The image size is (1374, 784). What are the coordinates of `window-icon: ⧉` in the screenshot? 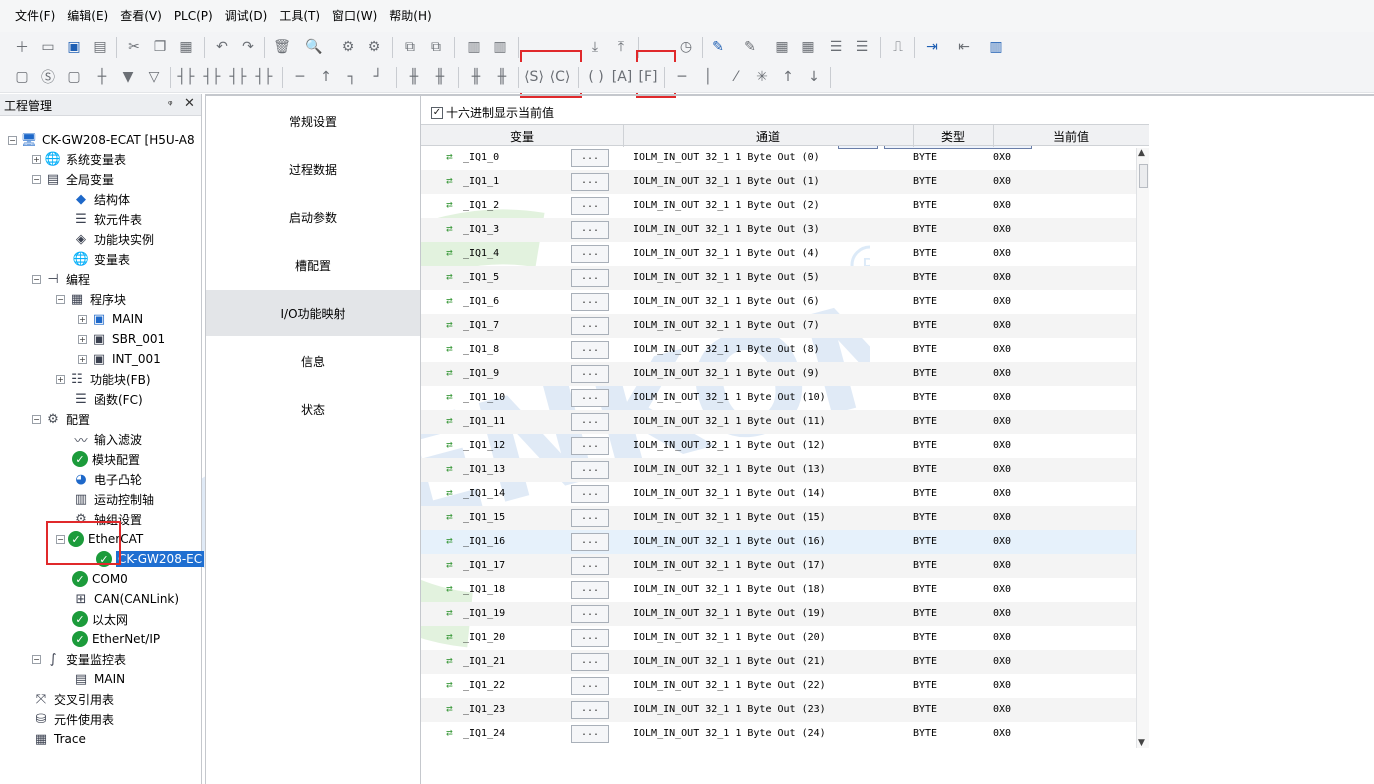 It's located at (410, 47).